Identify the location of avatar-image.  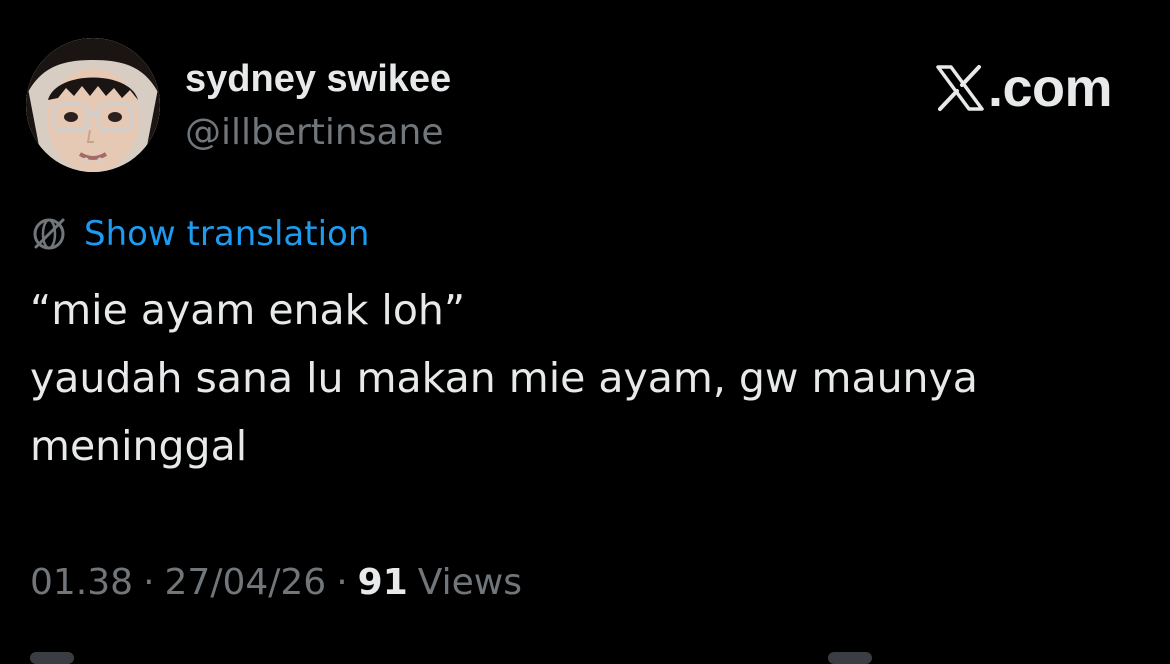
(93, 105).